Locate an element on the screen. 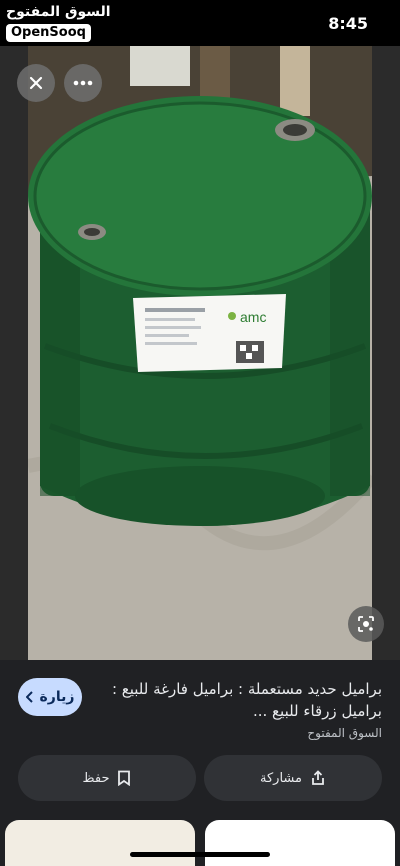 The height and width of the screenshot is (866, 400). share-button: مشاركة is located at coordinates (293, 778).